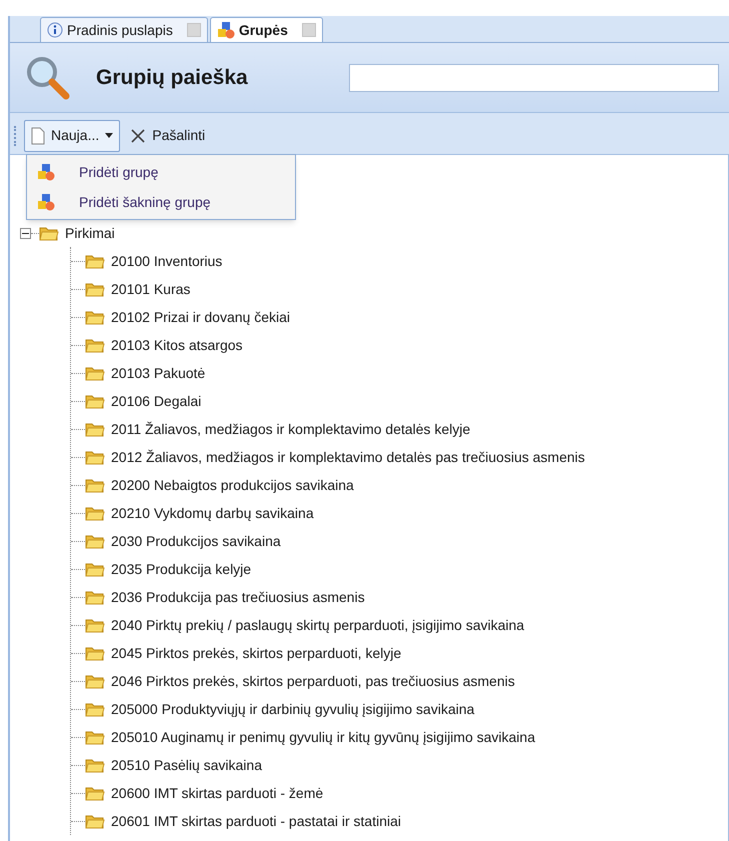  I want to click on delete-button: Pašalinti, so click(168, 136).